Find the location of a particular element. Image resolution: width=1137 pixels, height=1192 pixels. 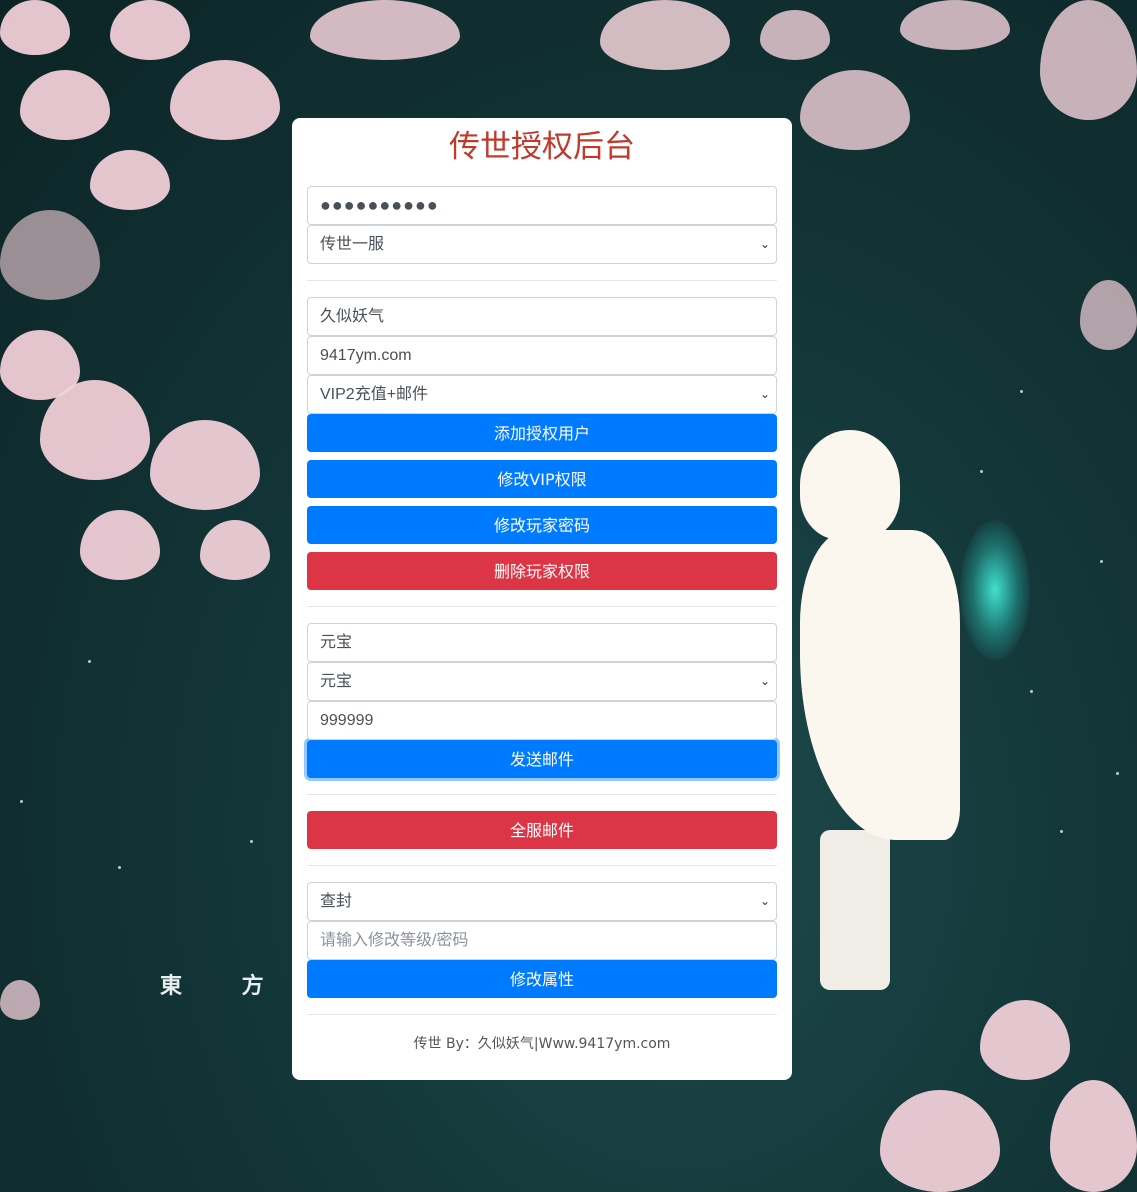

vip-select-value: VIP2充值+邮件 is located at coordinates (374, 394).